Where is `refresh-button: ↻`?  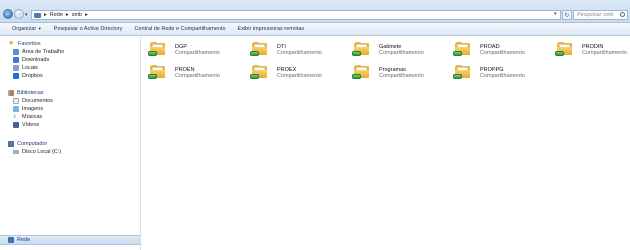
refresh-button: ↻ is located at coordinates (567, 15).